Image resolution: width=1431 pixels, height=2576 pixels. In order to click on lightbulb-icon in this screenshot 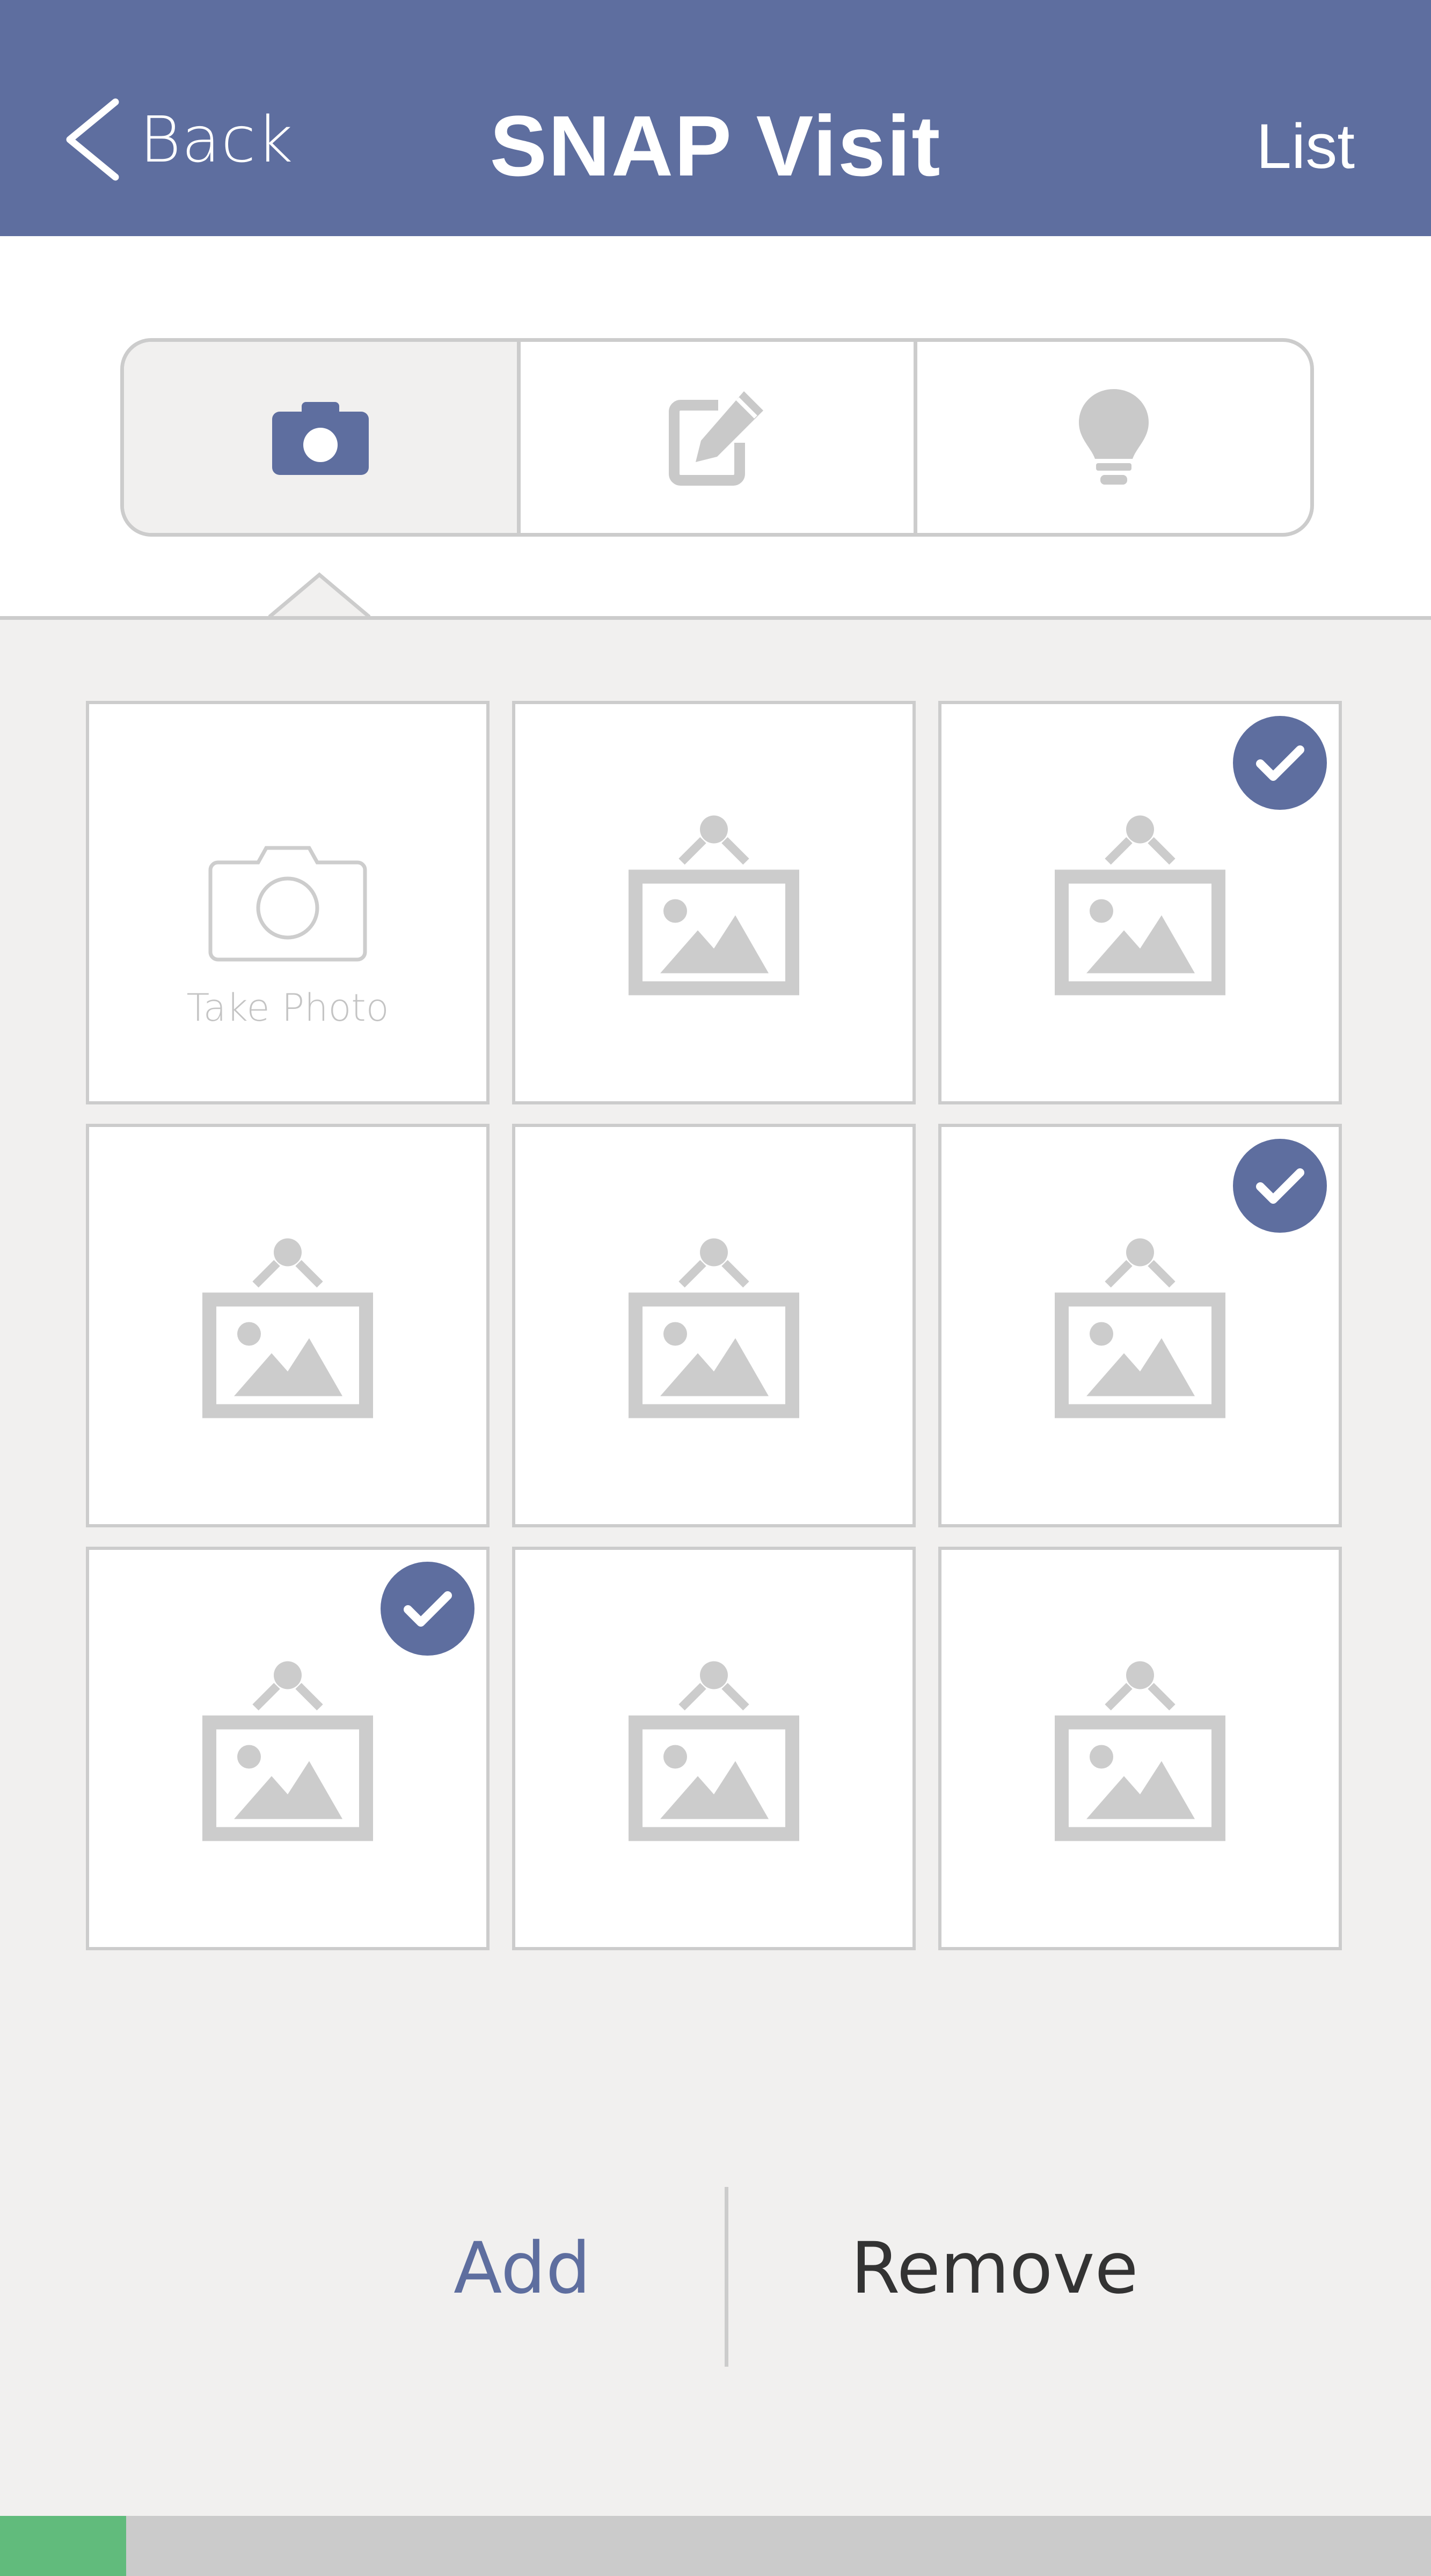, I will do `click(1114, 437)`.